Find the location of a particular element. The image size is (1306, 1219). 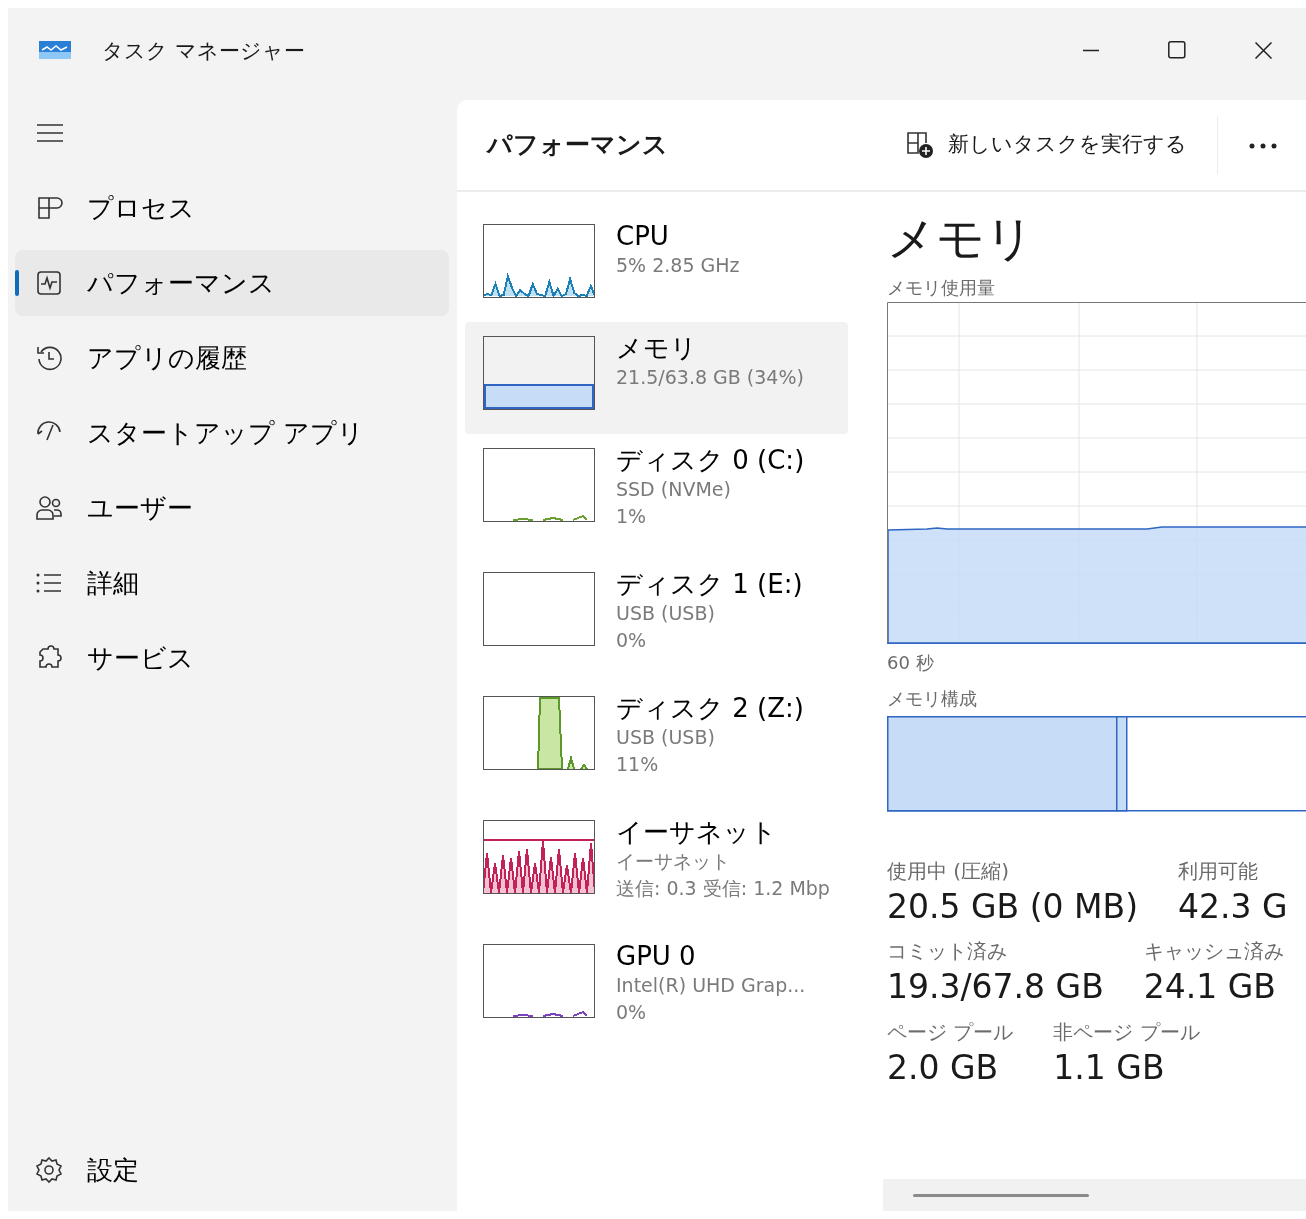

stat-value: 20.5 GB (0 MB) is located at coordinates (1012, 906).